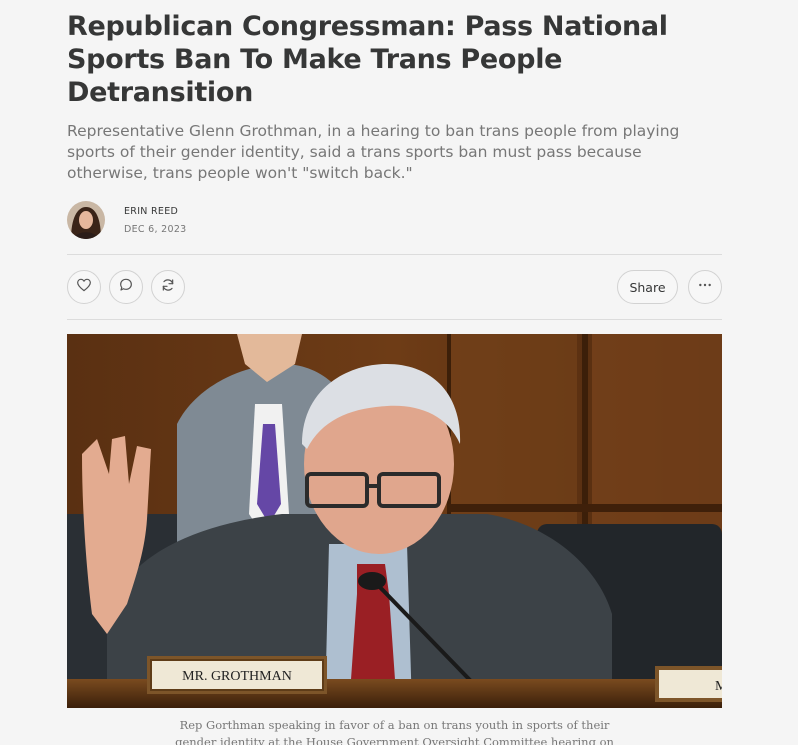  I want to click on heart-icon, so click(84, 287).